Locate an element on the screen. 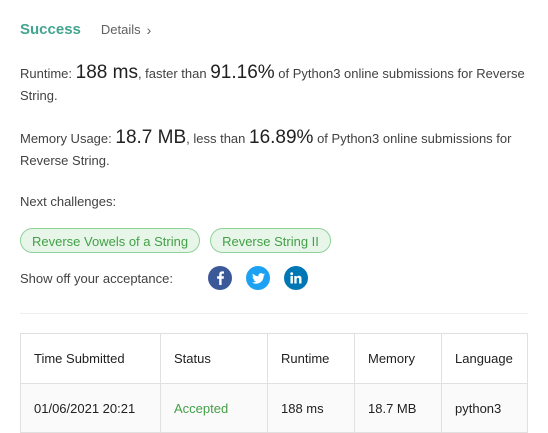 The image size is (548, 433). divider is located at coordinates (274, 313).